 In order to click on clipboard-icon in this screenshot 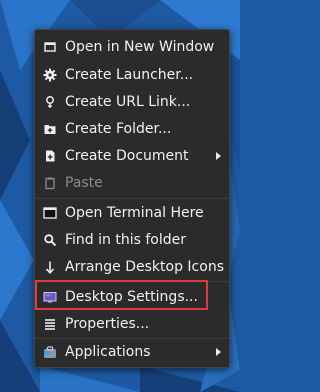, I will do `click(50, 183)`.